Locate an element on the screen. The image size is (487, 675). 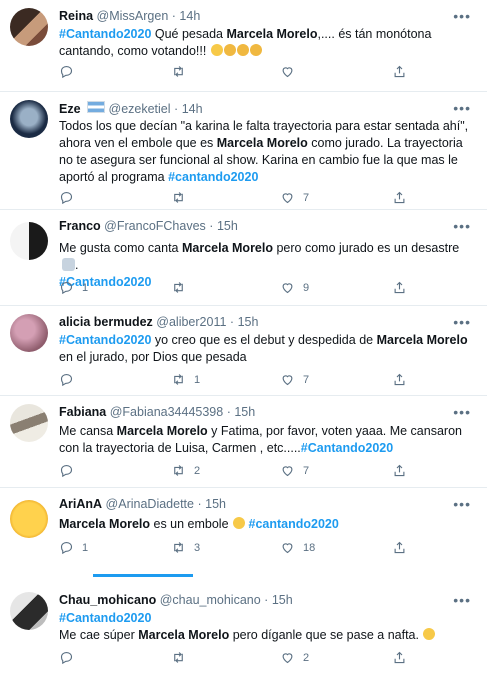
action-bar: 1 3 18 is located at coordinates (265, 549).